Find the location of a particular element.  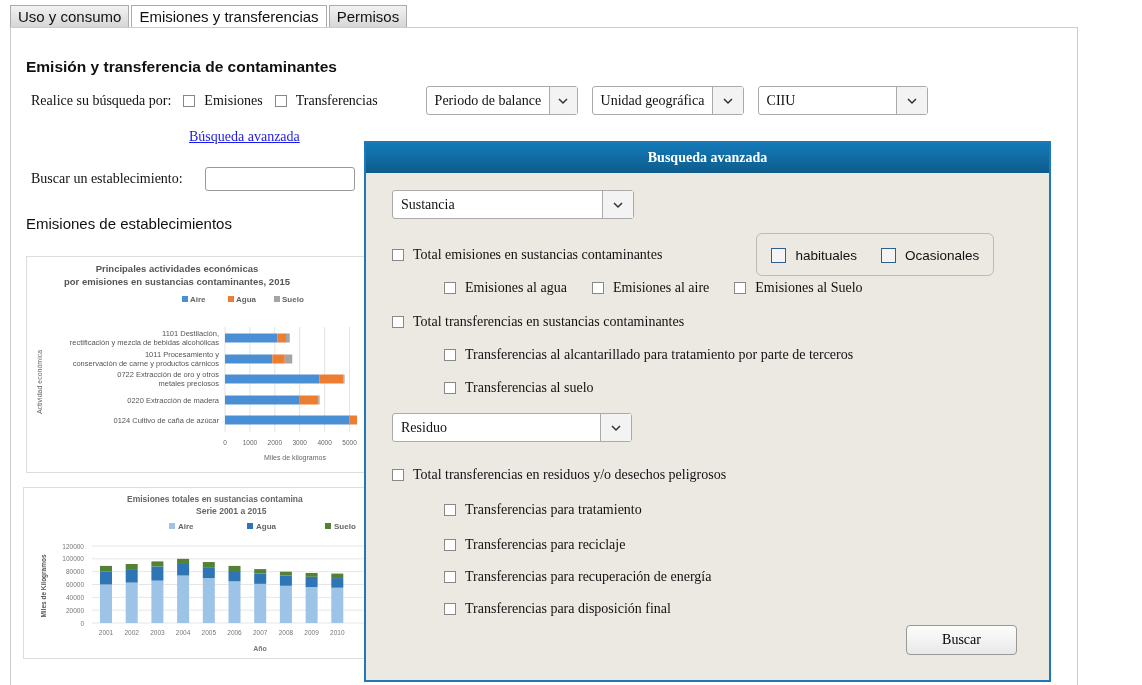

dropdown: Periodo de balance is located at coordinates (501, 100).